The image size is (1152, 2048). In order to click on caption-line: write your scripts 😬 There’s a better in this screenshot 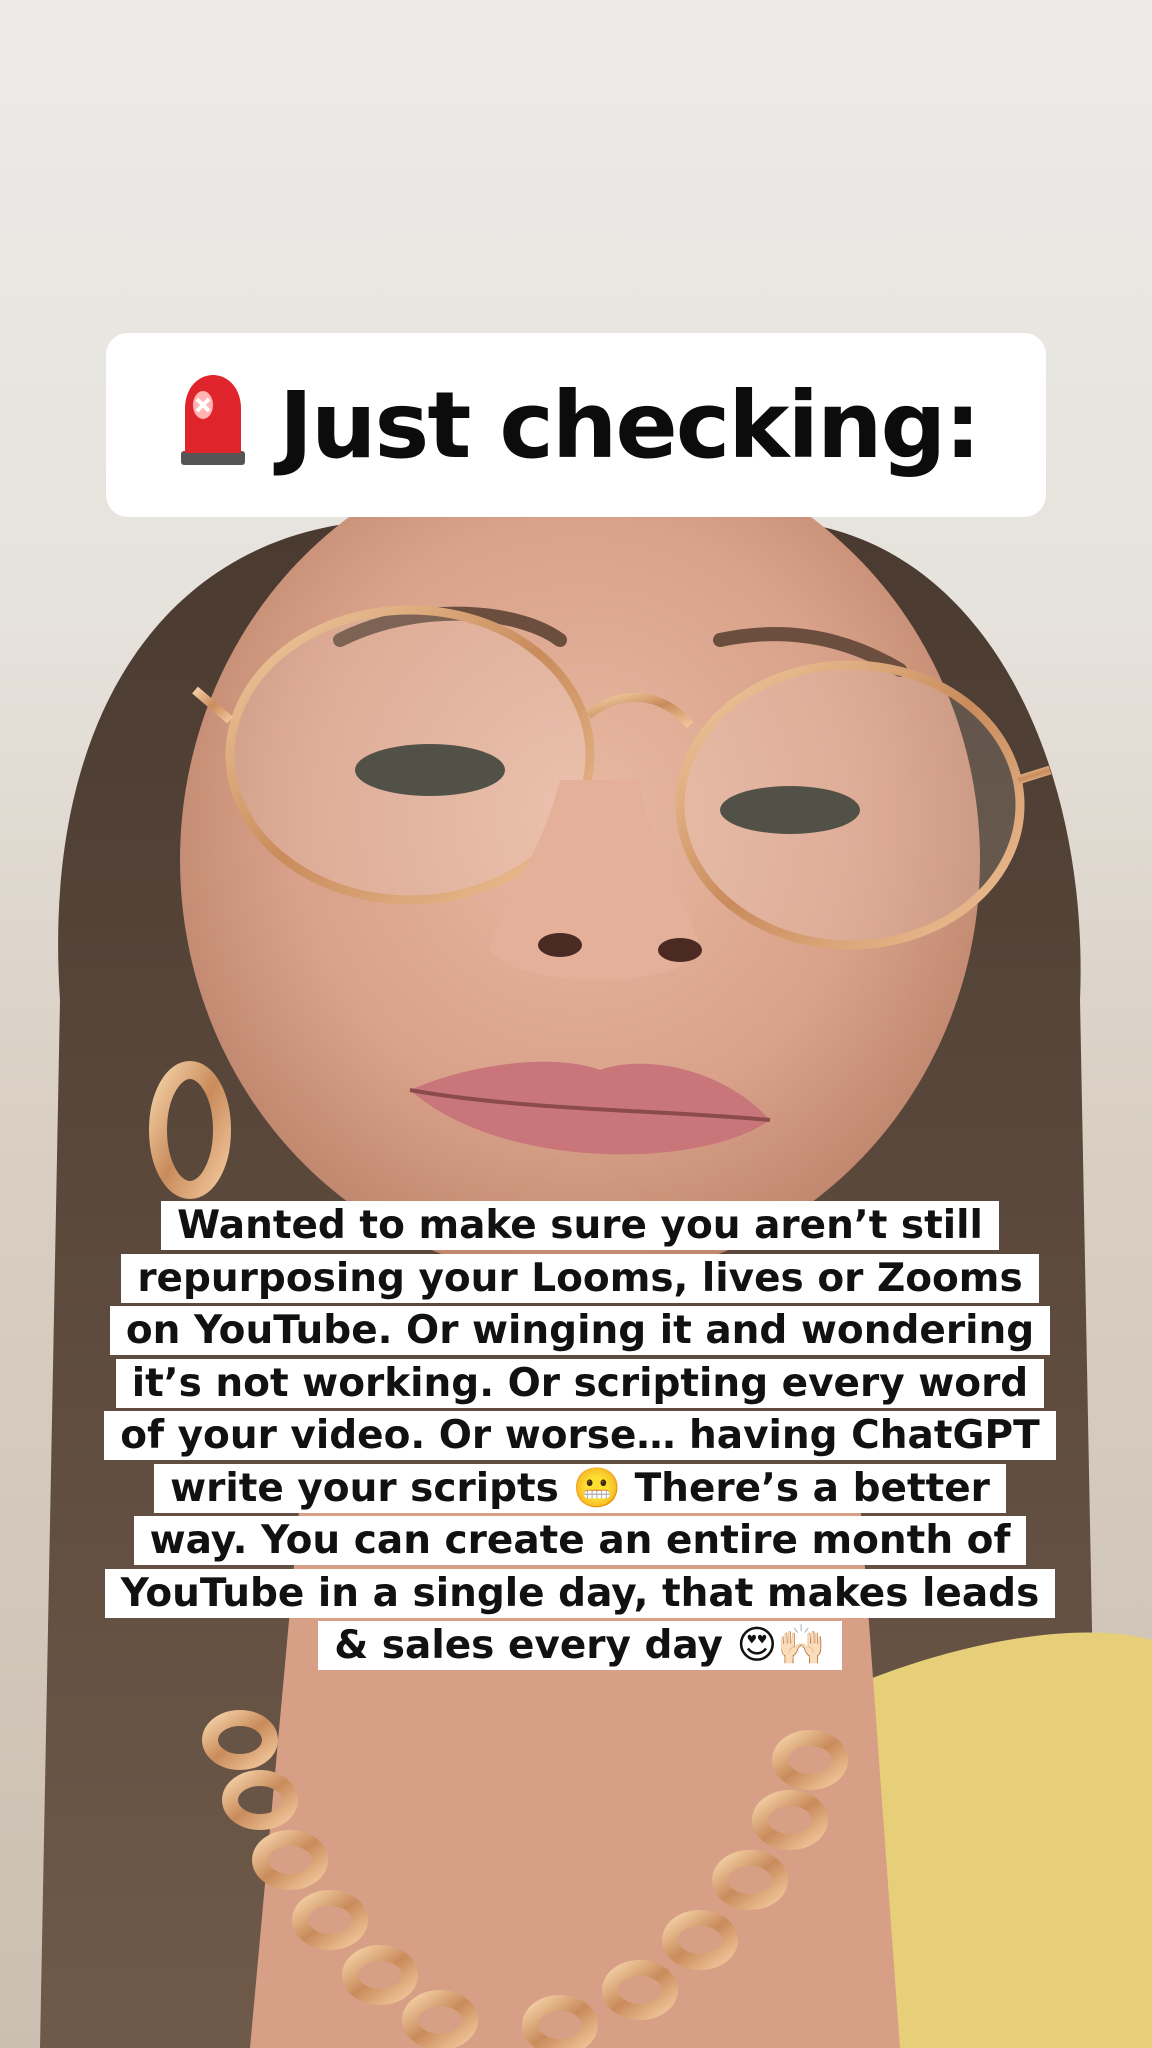, I will do `click(580, 1489)`.